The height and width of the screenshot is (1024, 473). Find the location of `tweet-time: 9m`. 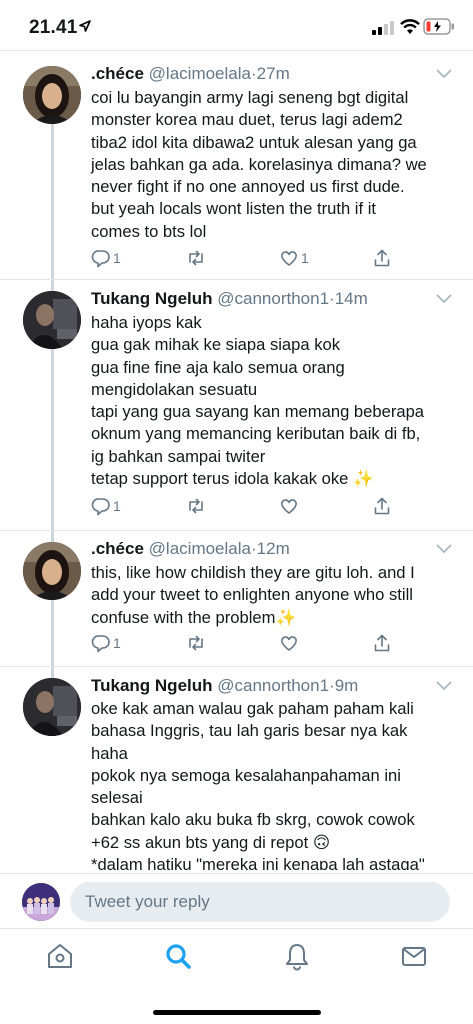

tweet-time: 9m is located at coordinates (346, 685).